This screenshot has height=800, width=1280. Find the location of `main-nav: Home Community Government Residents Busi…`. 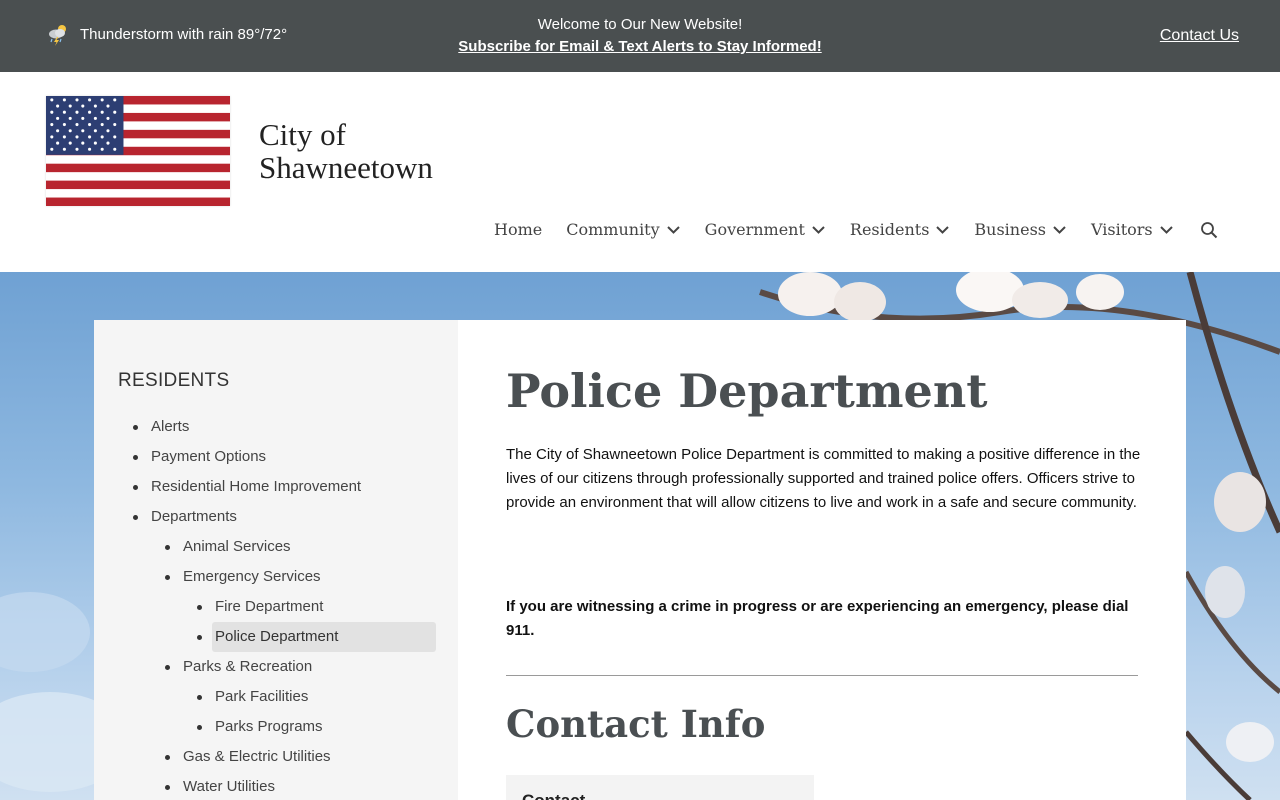

main-nav: Home Community Government Residents Busi… is located at coordinates (856, 229).